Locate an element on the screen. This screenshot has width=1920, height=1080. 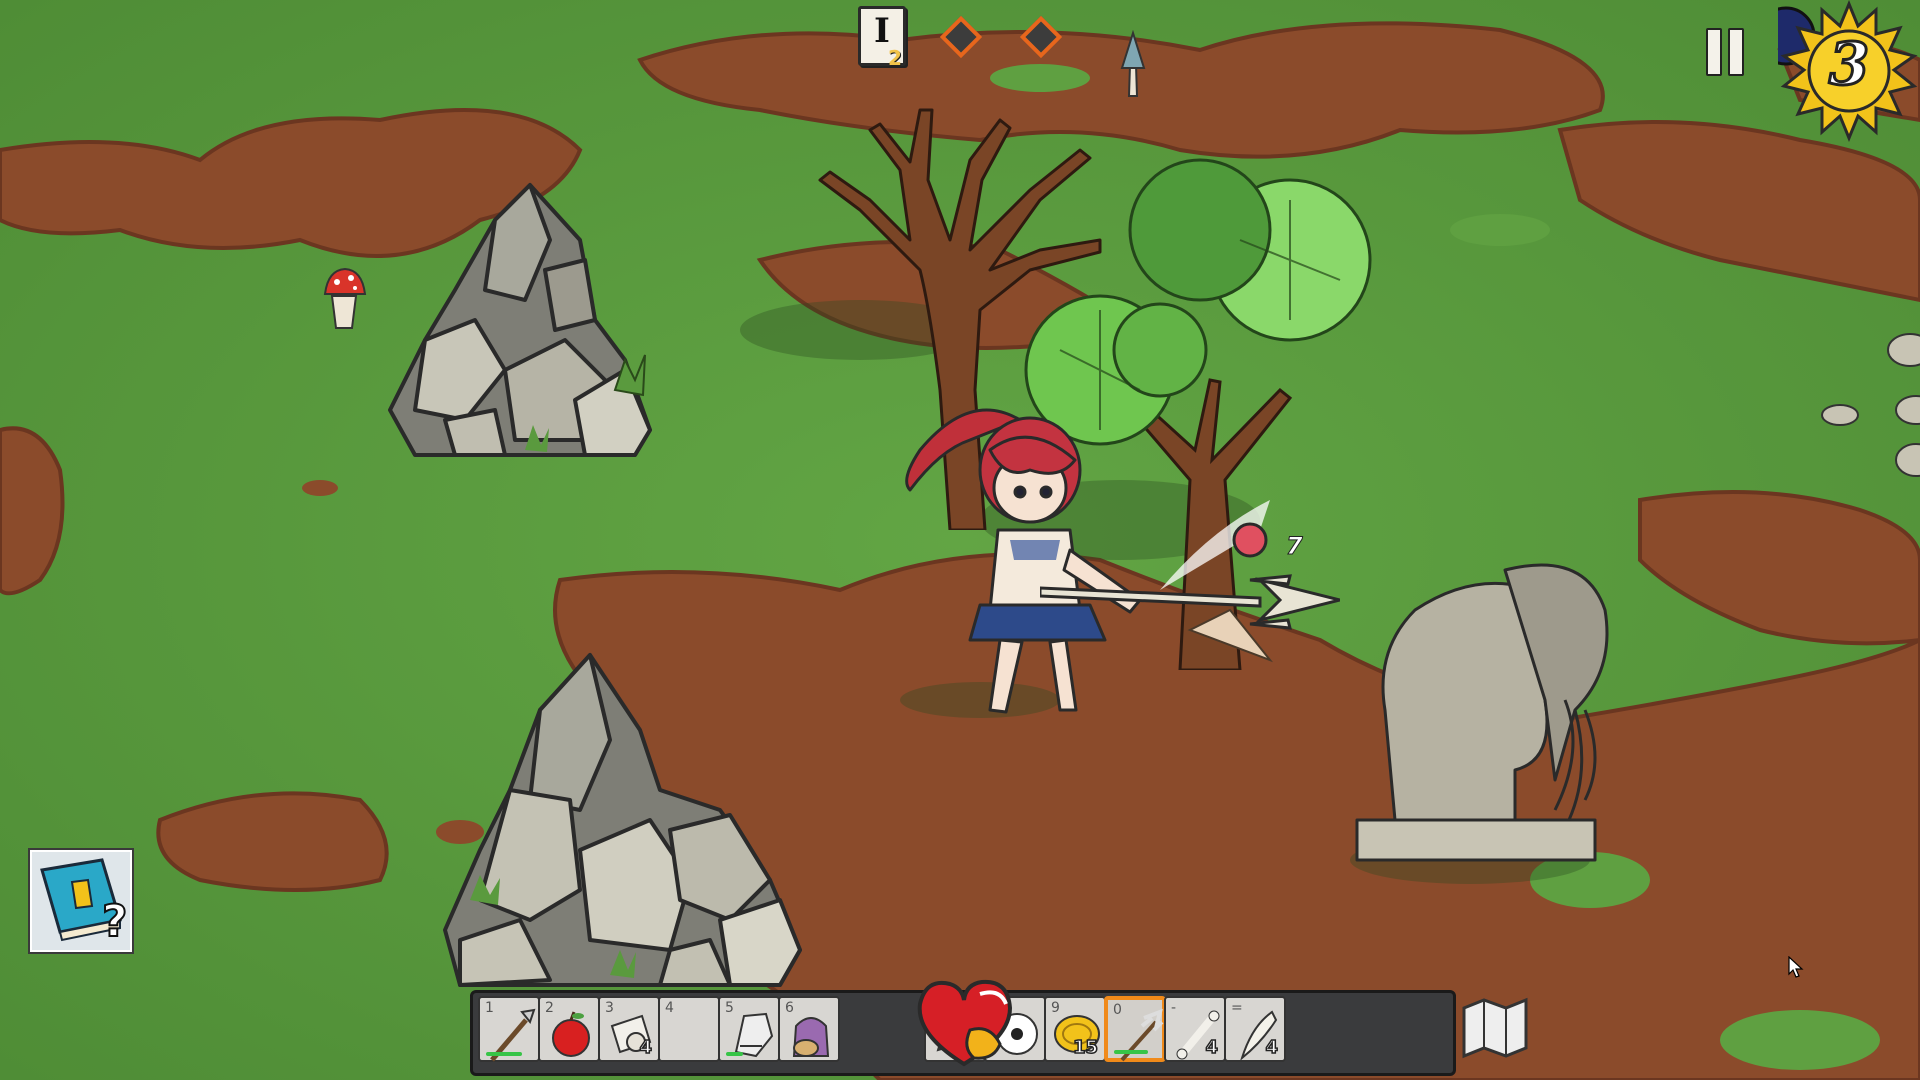
item-quantity: 15 is located at coordinates (1085, 1047).